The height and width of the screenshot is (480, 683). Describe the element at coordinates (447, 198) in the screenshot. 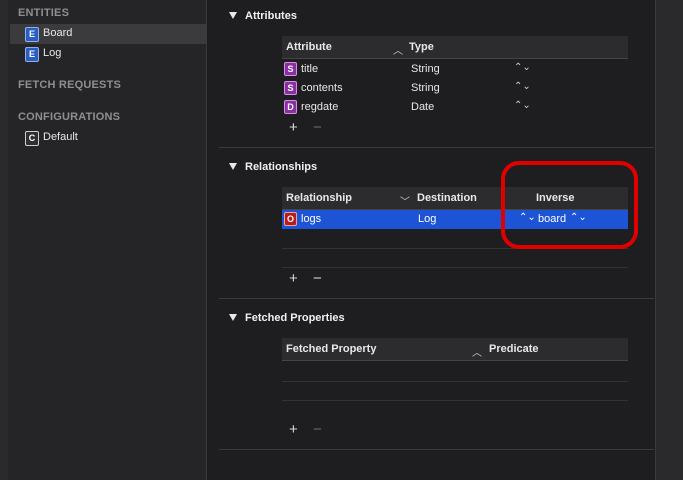

I see `column-header-destination: Destination` at that location.